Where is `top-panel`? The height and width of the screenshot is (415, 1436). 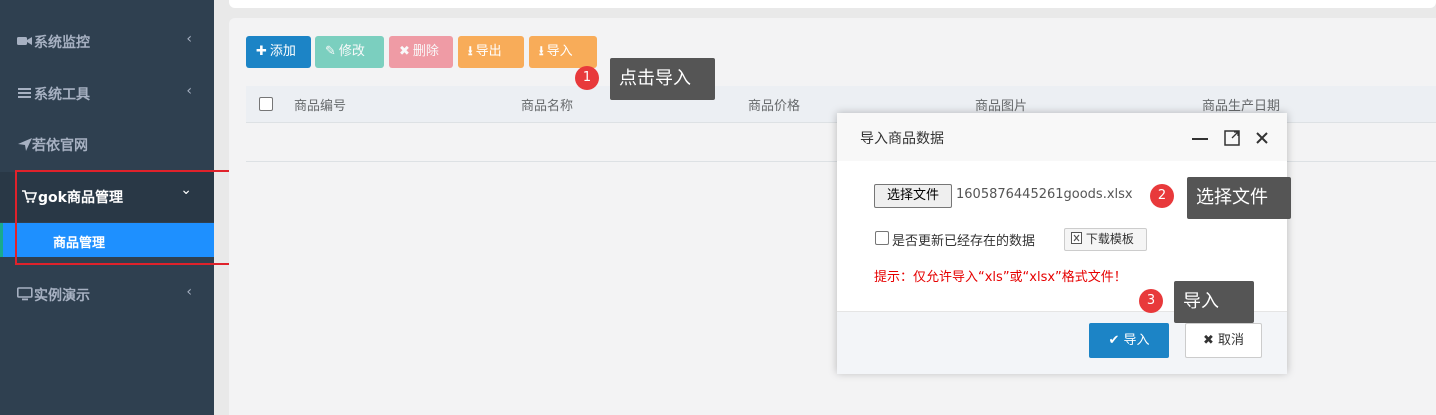
top-panel is located at coordinates (832, 4).